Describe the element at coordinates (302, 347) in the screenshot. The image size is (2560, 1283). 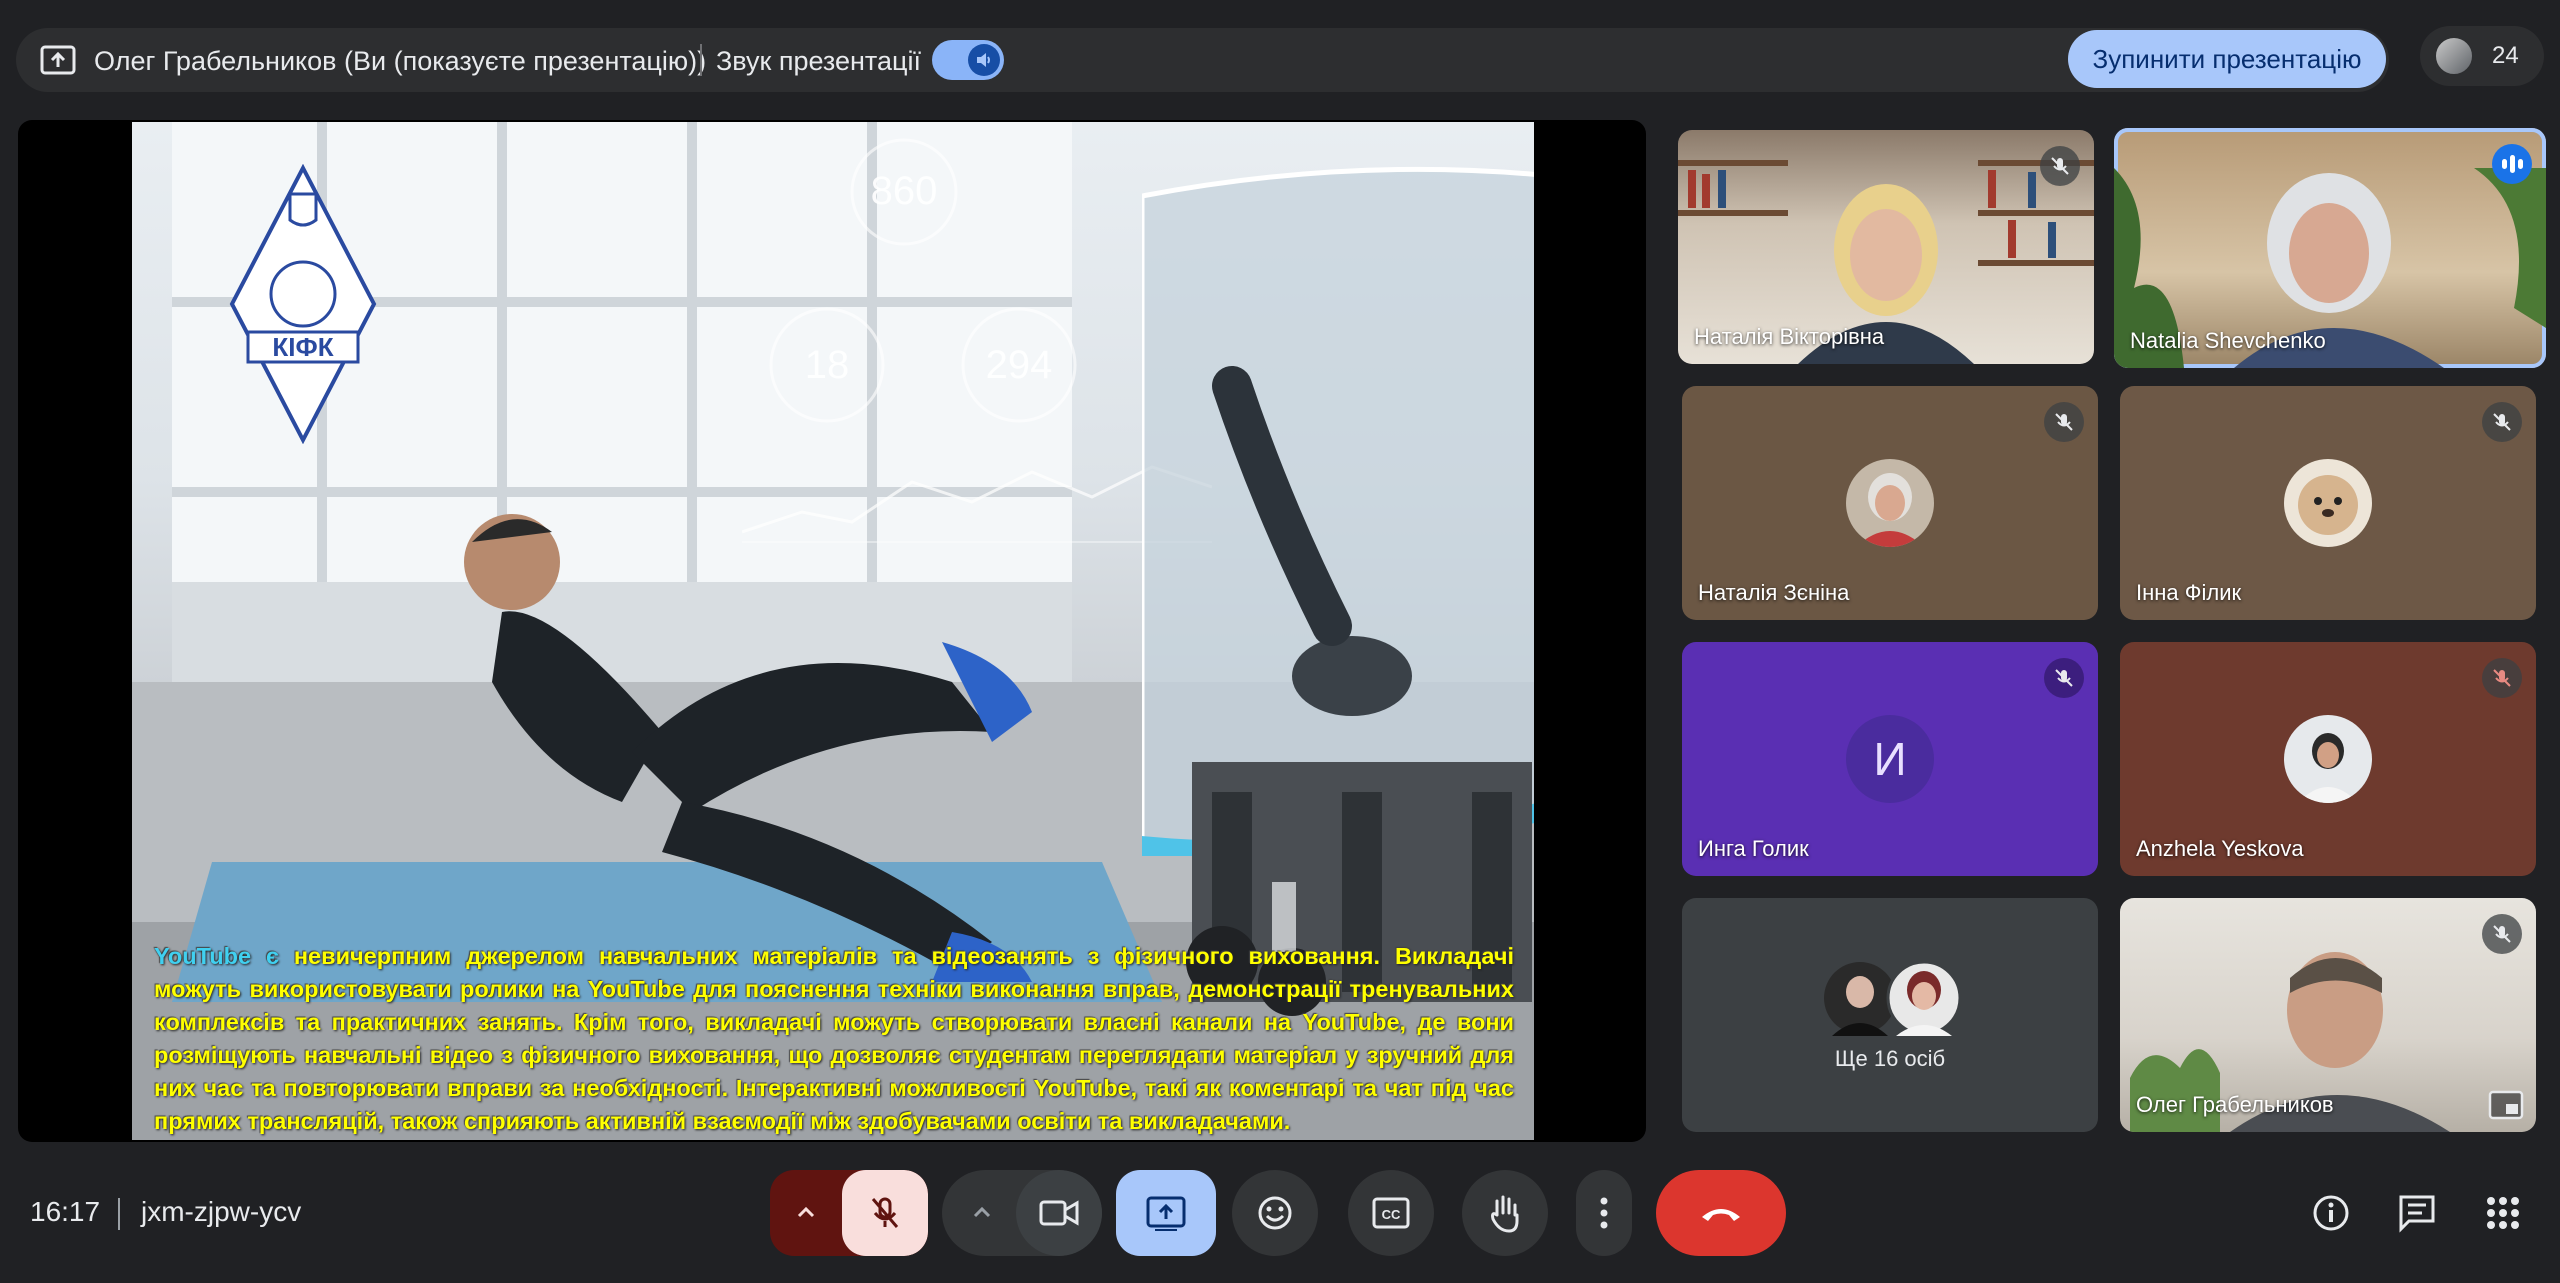
I see `logo-text: КІФК` at that location.